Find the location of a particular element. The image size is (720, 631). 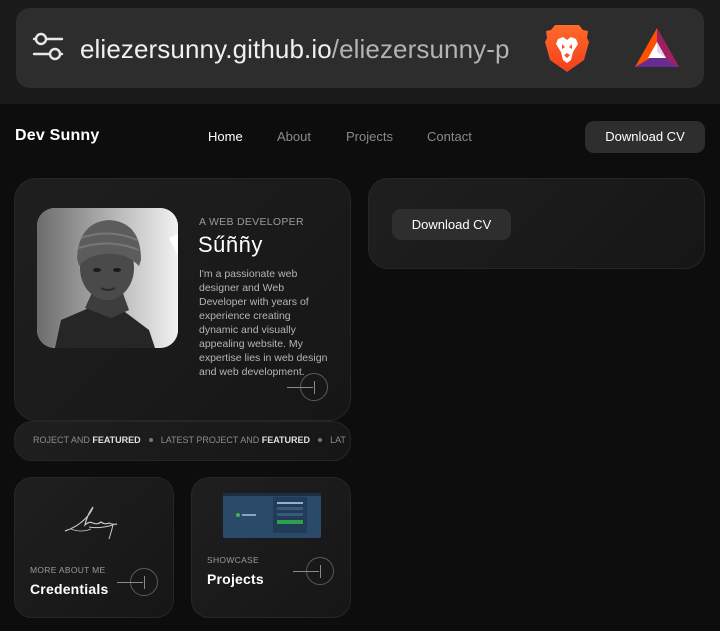

site-logo: Dev Sunny is located at coordinates (57, 136).